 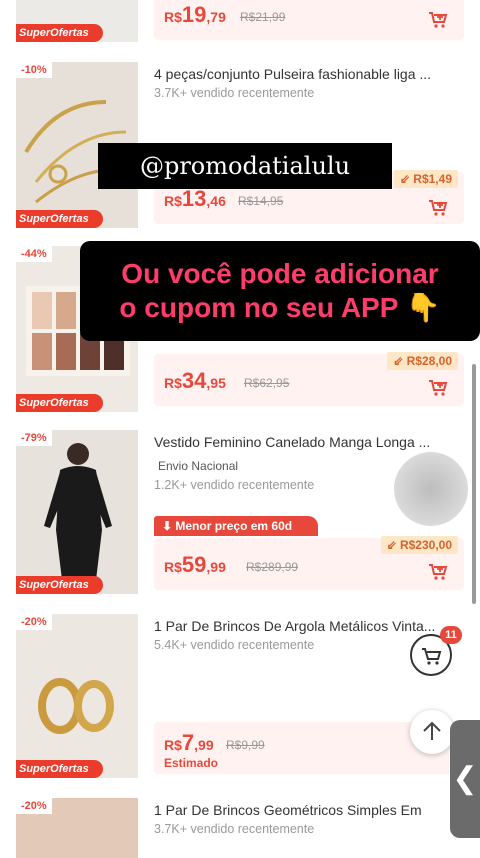 What do you see at coordinates (267, 383) in the screenshot?
I see `old-price: R$62,95` at bounding box center [267, 383].